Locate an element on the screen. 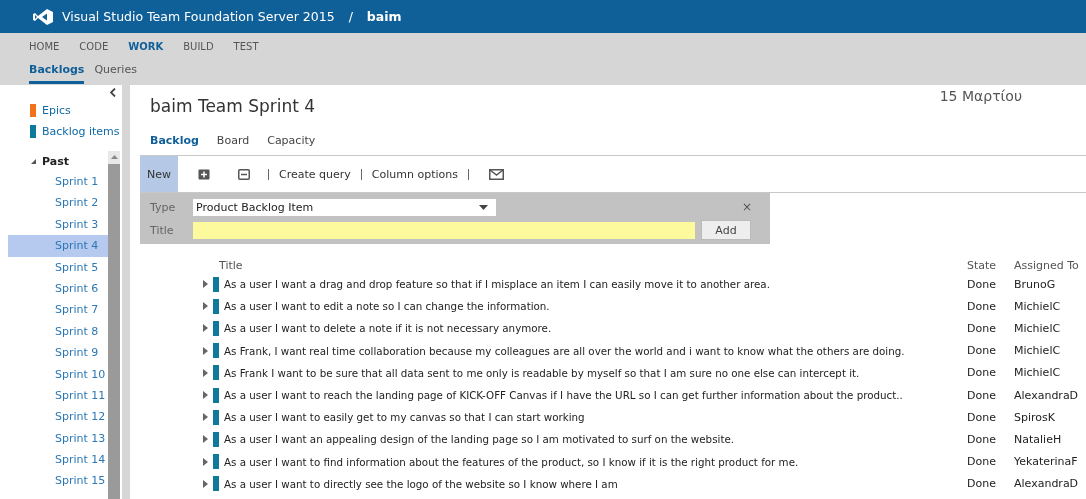  work-item-title: As a user I want to edit a note so I can change the information. is located at coordinates (387, 306).